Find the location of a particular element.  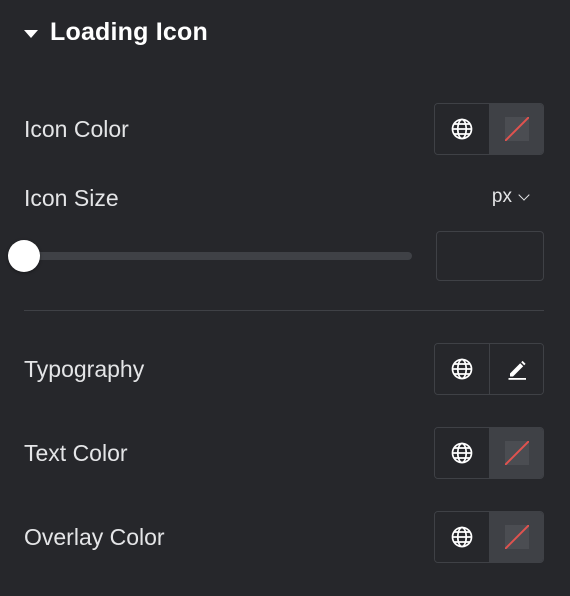

section-title: Loading Icon is located at coordinates (129, 32).